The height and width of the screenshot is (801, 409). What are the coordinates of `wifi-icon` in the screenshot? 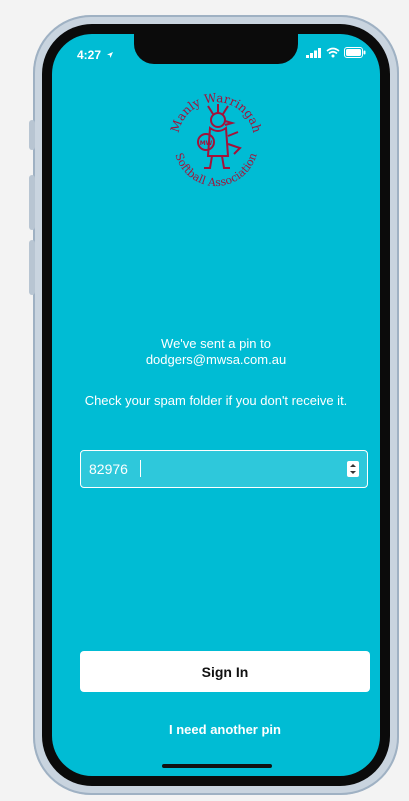 It's located at (333, 52).